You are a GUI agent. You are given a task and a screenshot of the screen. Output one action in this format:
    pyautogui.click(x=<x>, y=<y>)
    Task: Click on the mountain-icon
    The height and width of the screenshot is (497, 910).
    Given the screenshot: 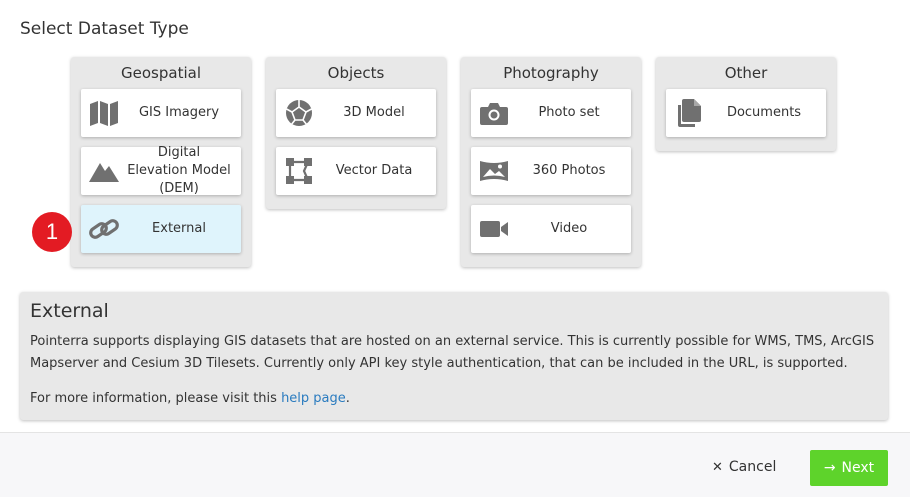 What is the action you would take?
    pyautogui.click(x=104, y=171)
    